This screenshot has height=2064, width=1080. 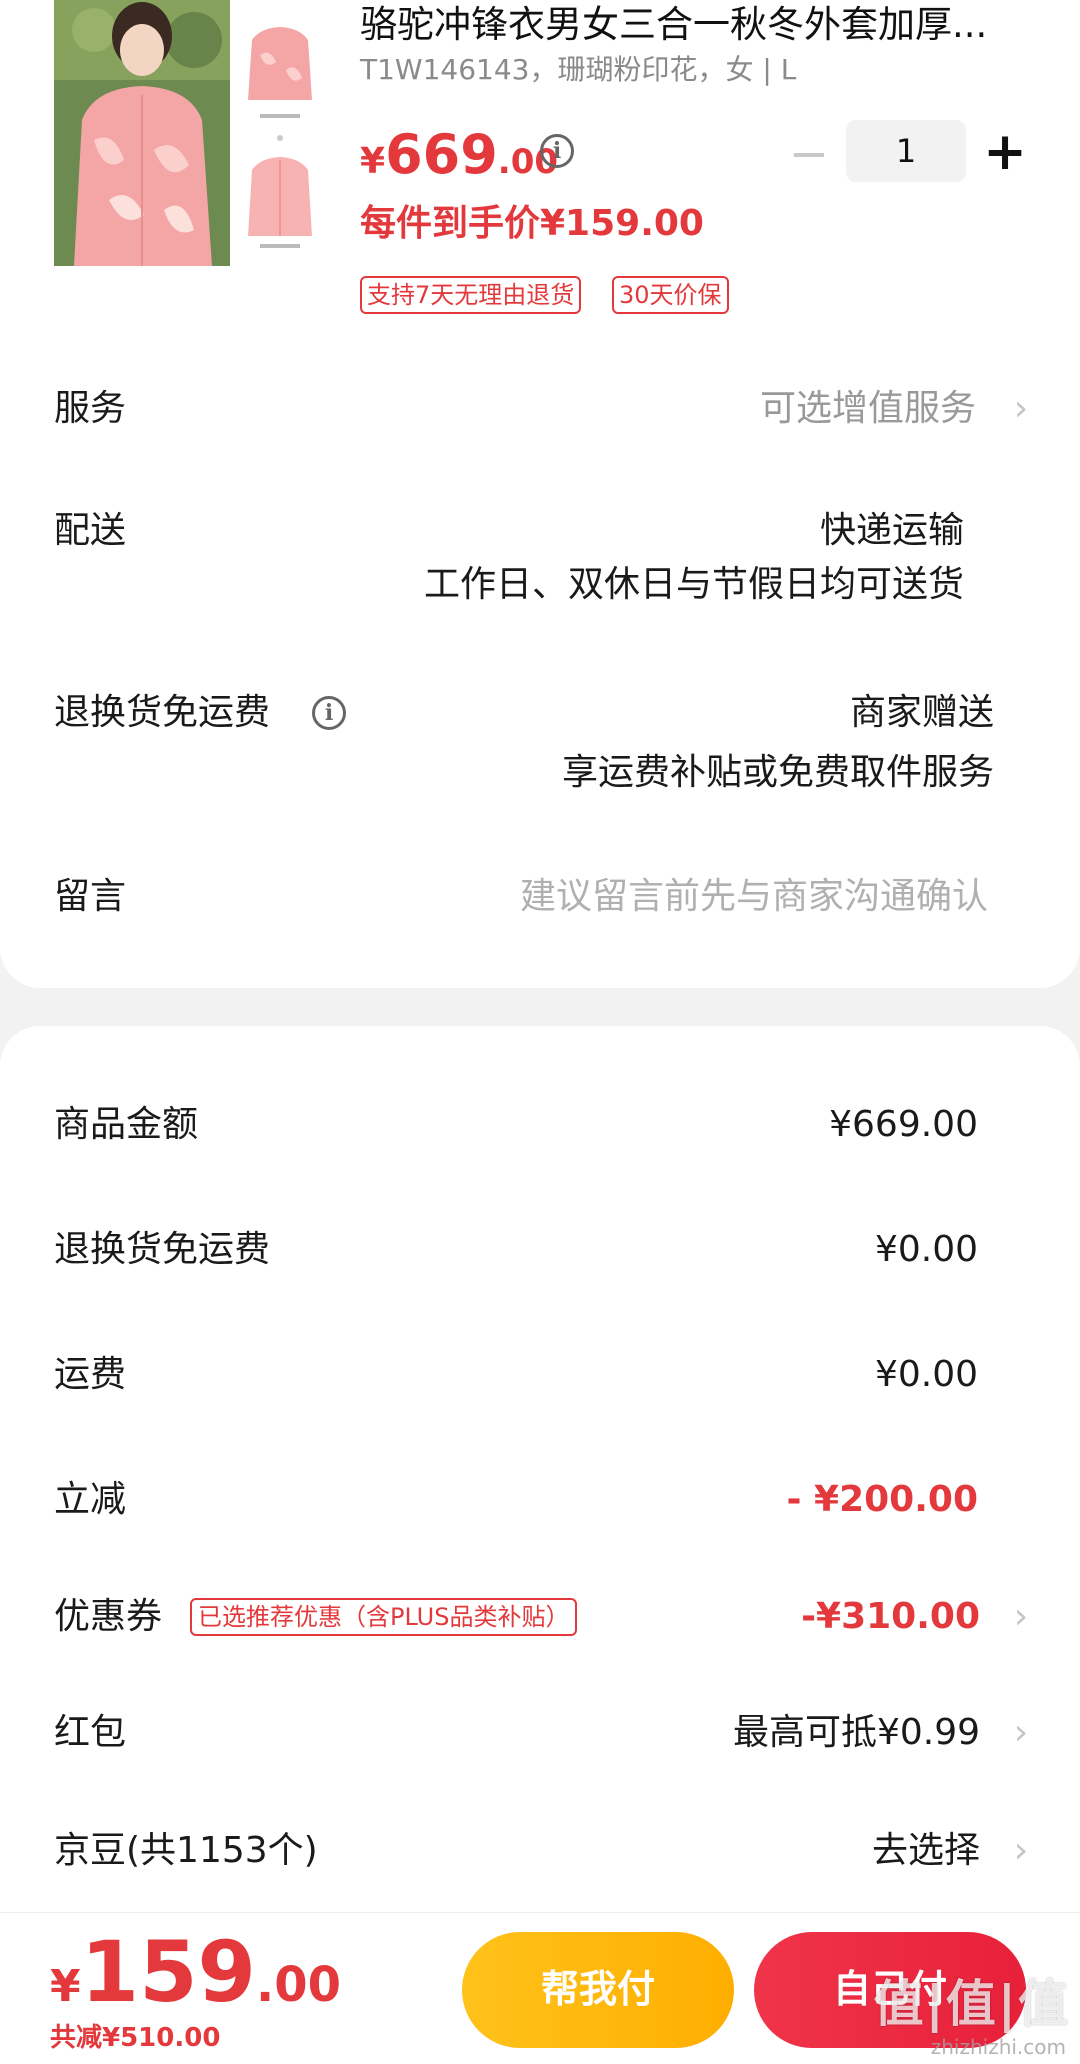 What do you see at coordinates (777, 772) in the screenshot?
I see `return-free-desc: 享运费补贴或免费取件服务` at bounding box center [777, 772].